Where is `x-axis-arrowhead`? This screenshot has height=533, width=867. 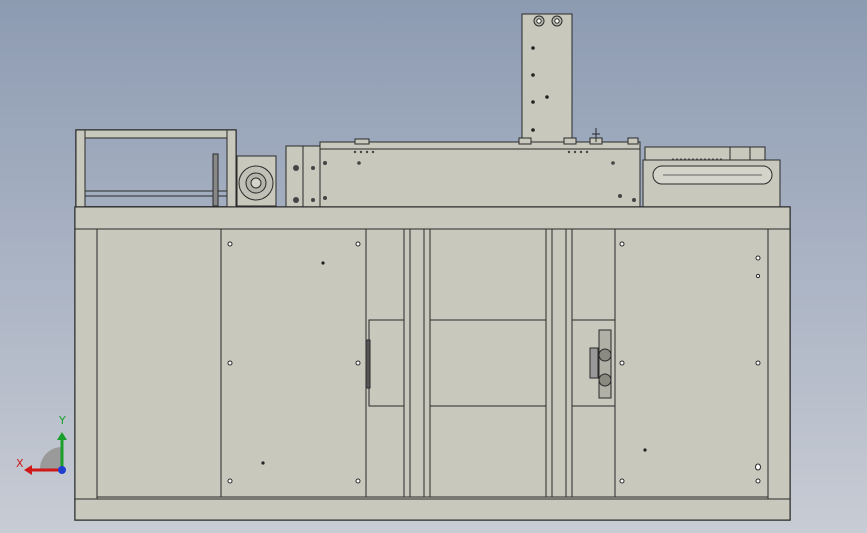 x-axis-arrowhead is located at coordinates (28, 470).